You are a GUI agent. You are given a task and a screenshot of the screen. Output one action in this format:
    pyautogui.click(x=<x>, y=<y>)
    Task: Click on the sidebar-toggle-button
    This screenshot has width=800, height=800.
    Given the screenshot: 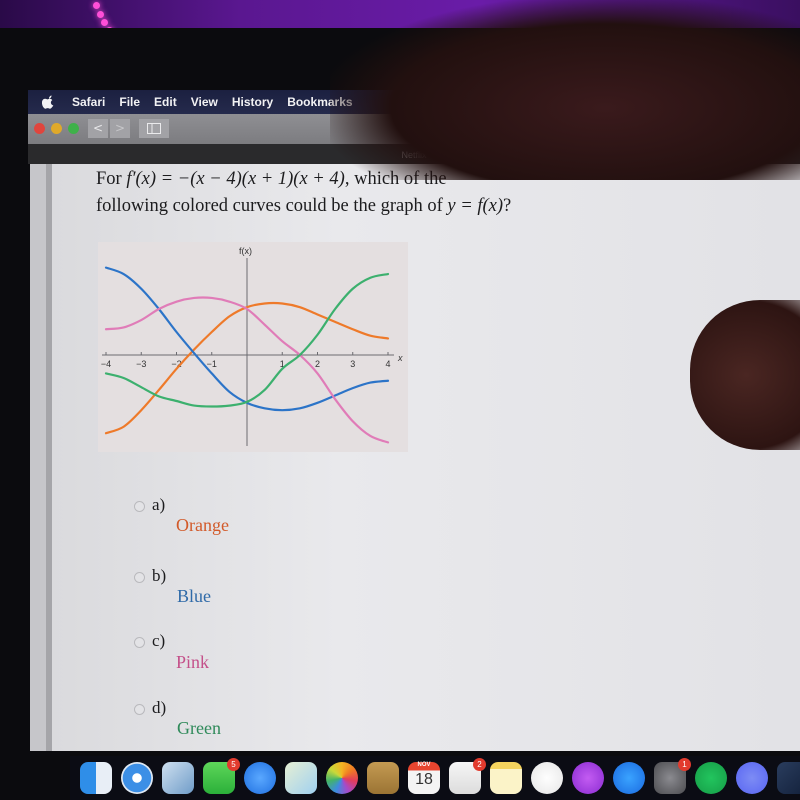 What is the action you would take?
    pyautogui.click(x=154, y=128)
    